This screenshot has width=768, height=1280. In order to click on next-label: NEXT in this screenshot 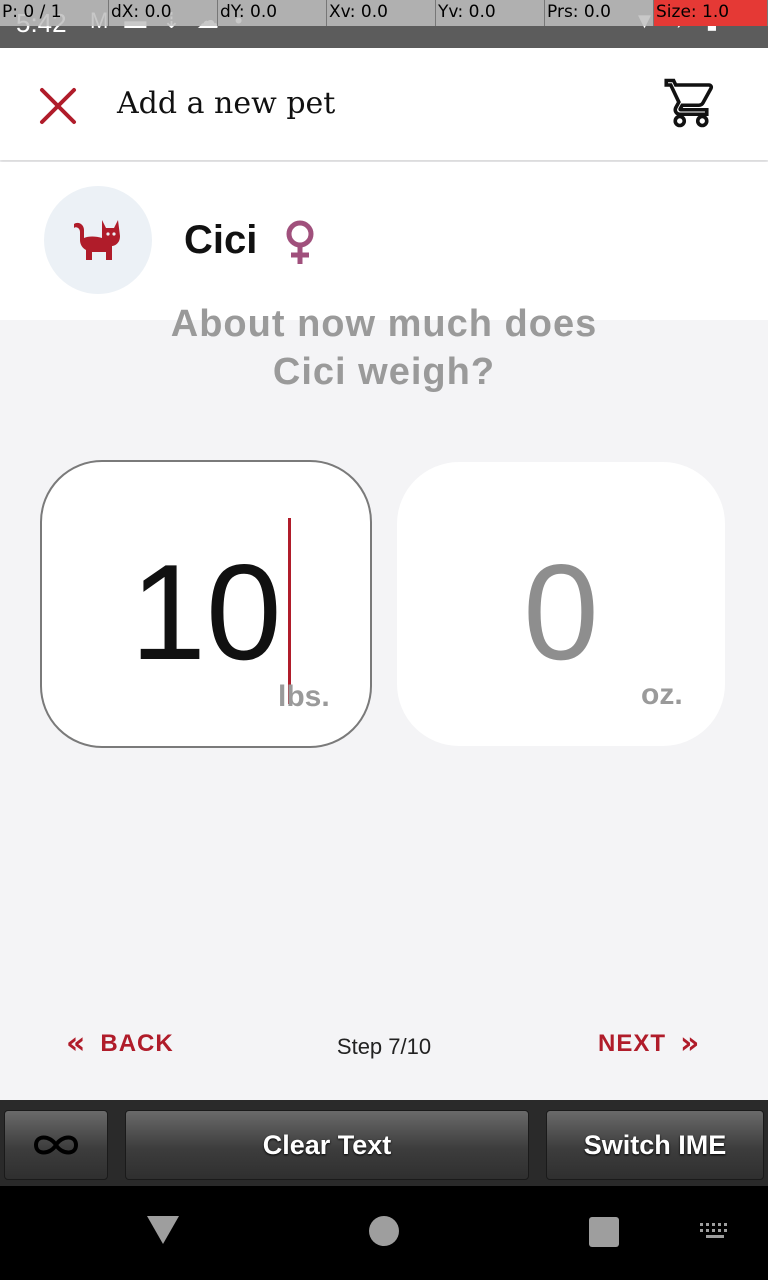, I will do `click(632, 1043)`.